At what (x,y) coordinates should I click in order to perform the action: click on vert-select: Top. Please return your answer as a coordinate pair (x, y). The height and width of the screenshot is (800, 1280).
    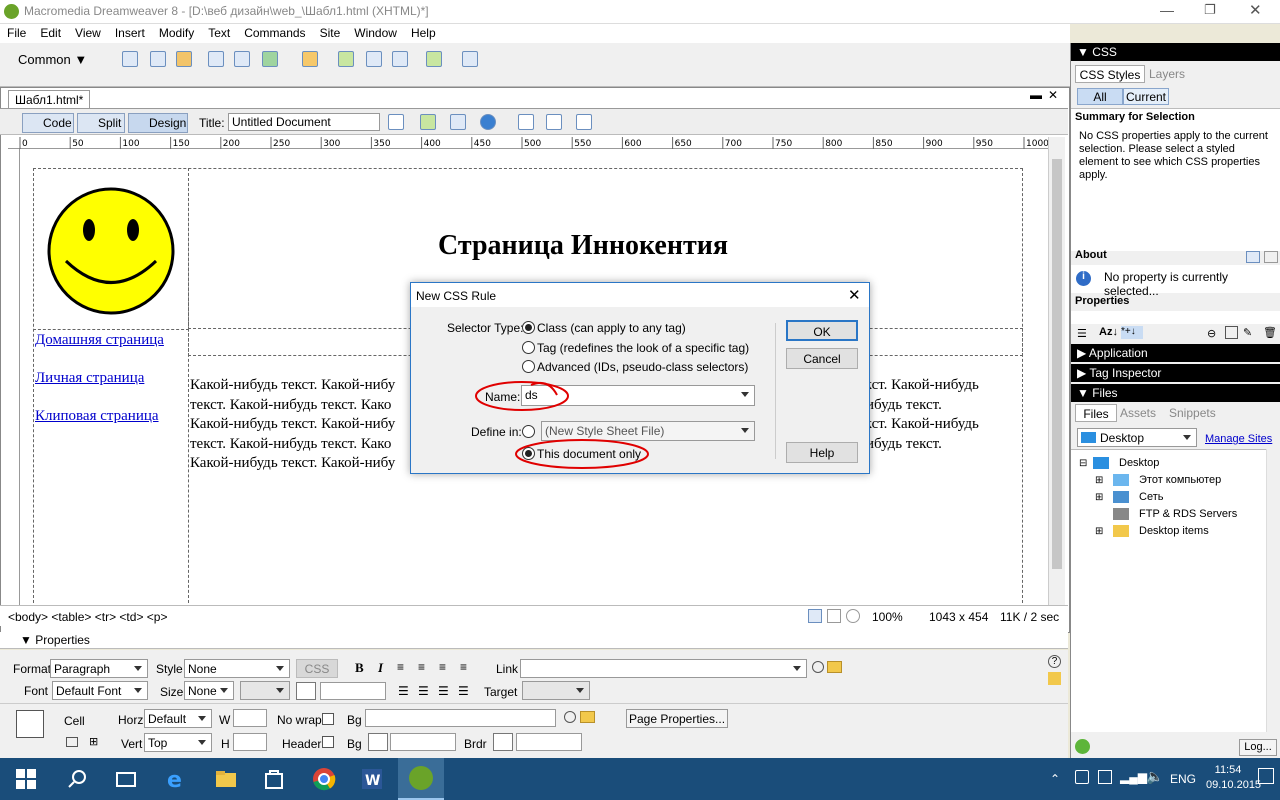
    Looking at the image, I should click on (178, 742).